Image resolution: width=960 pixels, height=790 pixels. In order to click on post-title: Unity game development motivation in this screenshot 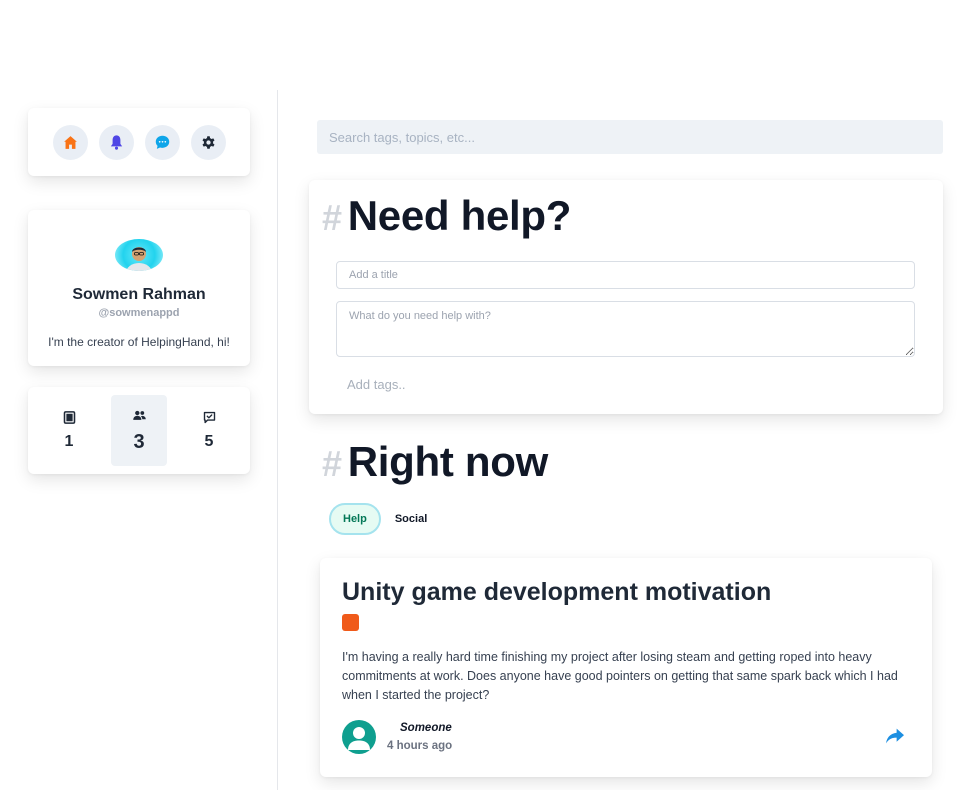, I will do `click(556, 592)`.